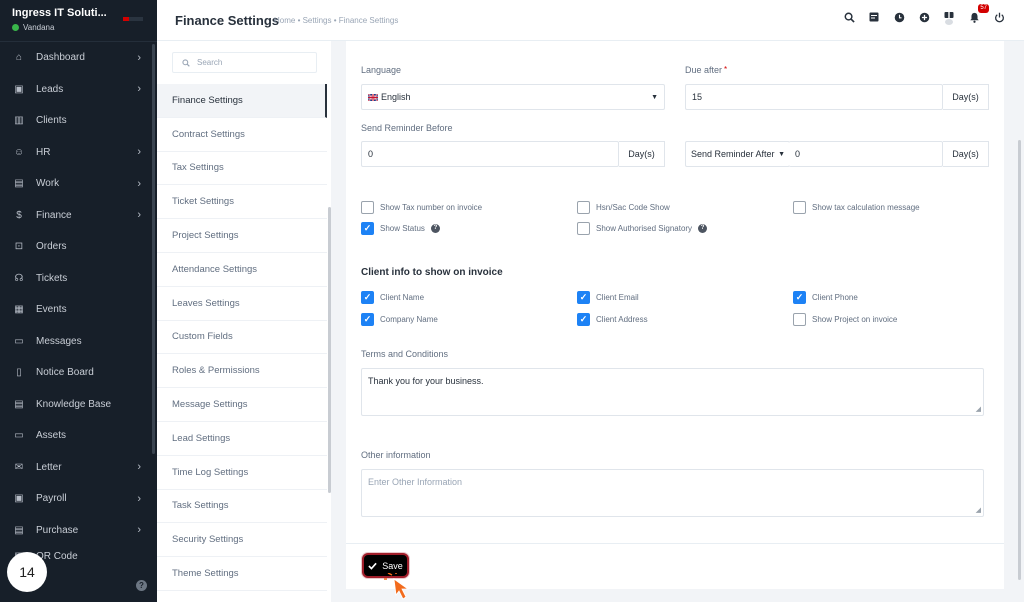  Describe the element at coordinates (672, 392) in the screenshot. I see `terms-textarea: Thank you for your business. ◢` at that location.